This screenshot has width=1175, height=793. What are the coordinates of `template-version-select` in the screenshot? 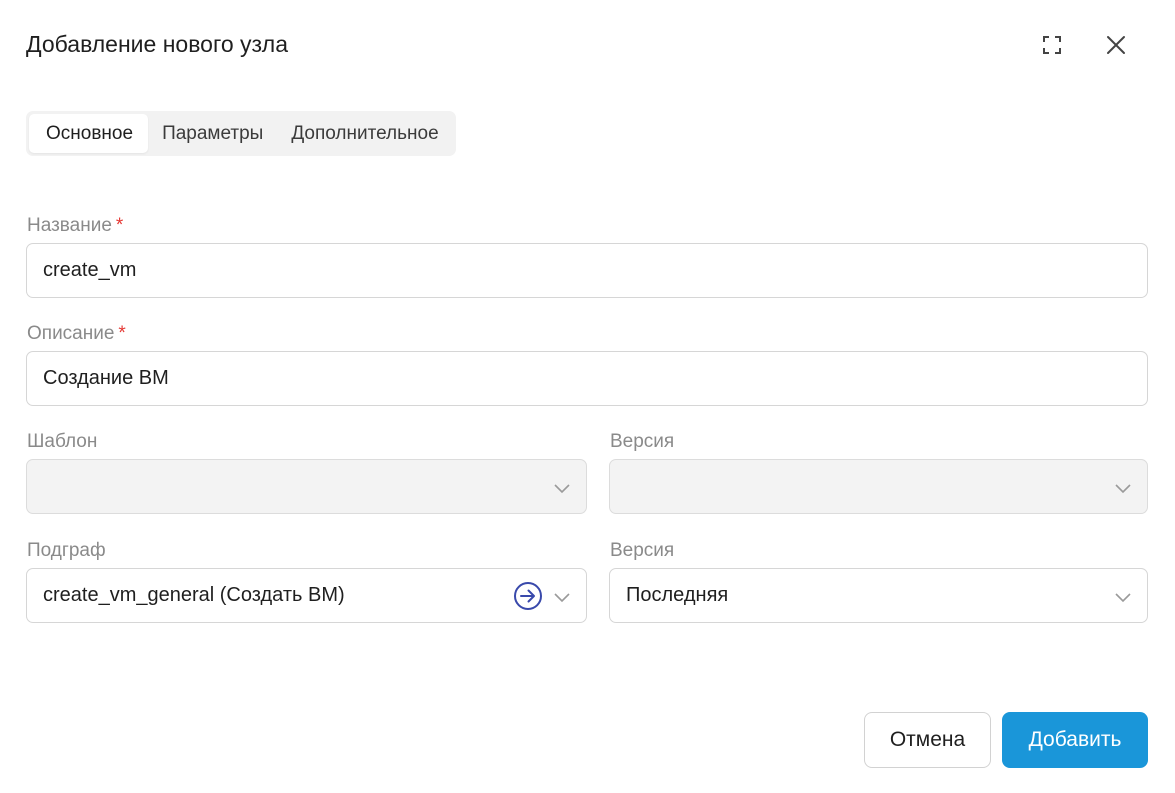 It's located at (878, 486).